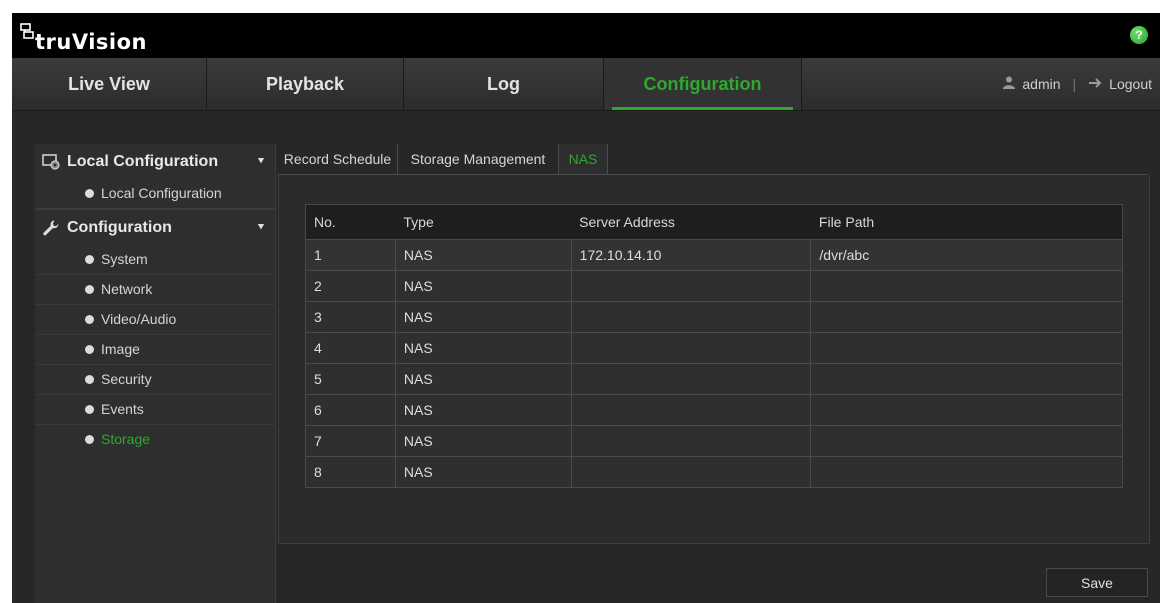 The image size is (1160, 603). I want to click on user-icon, so click(1009, 84).